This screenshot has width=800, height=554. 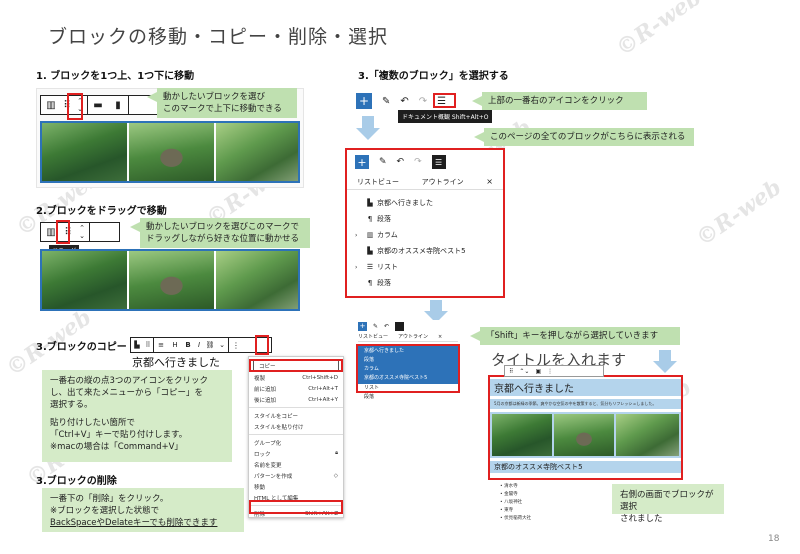 I want to click on list-item: • 東寺, so click(x=507, y=510).